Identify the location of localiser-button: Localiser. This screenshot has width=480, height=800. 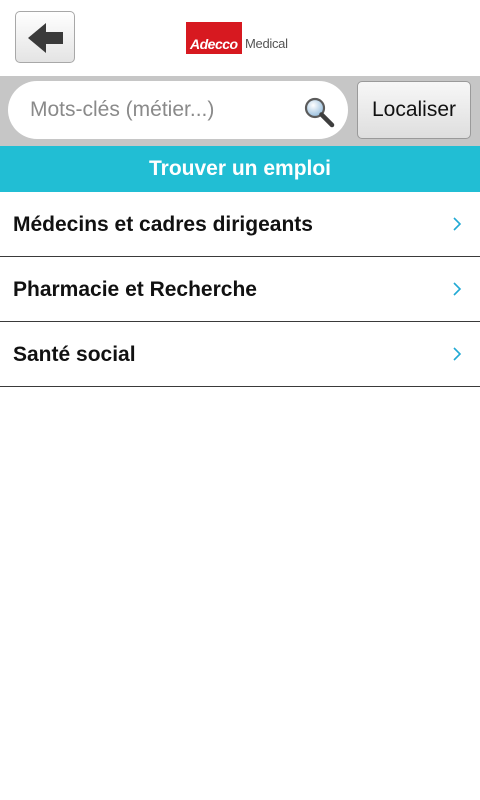
(414, 110).